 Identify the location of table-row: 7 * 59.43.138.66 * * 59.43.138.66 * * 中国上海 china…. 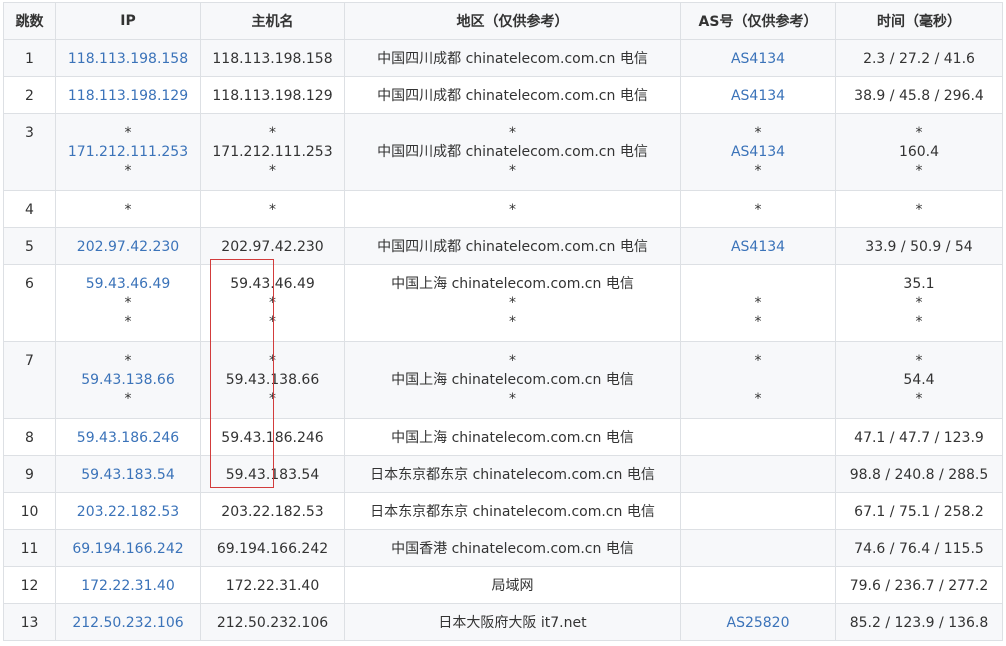
(503, 380).